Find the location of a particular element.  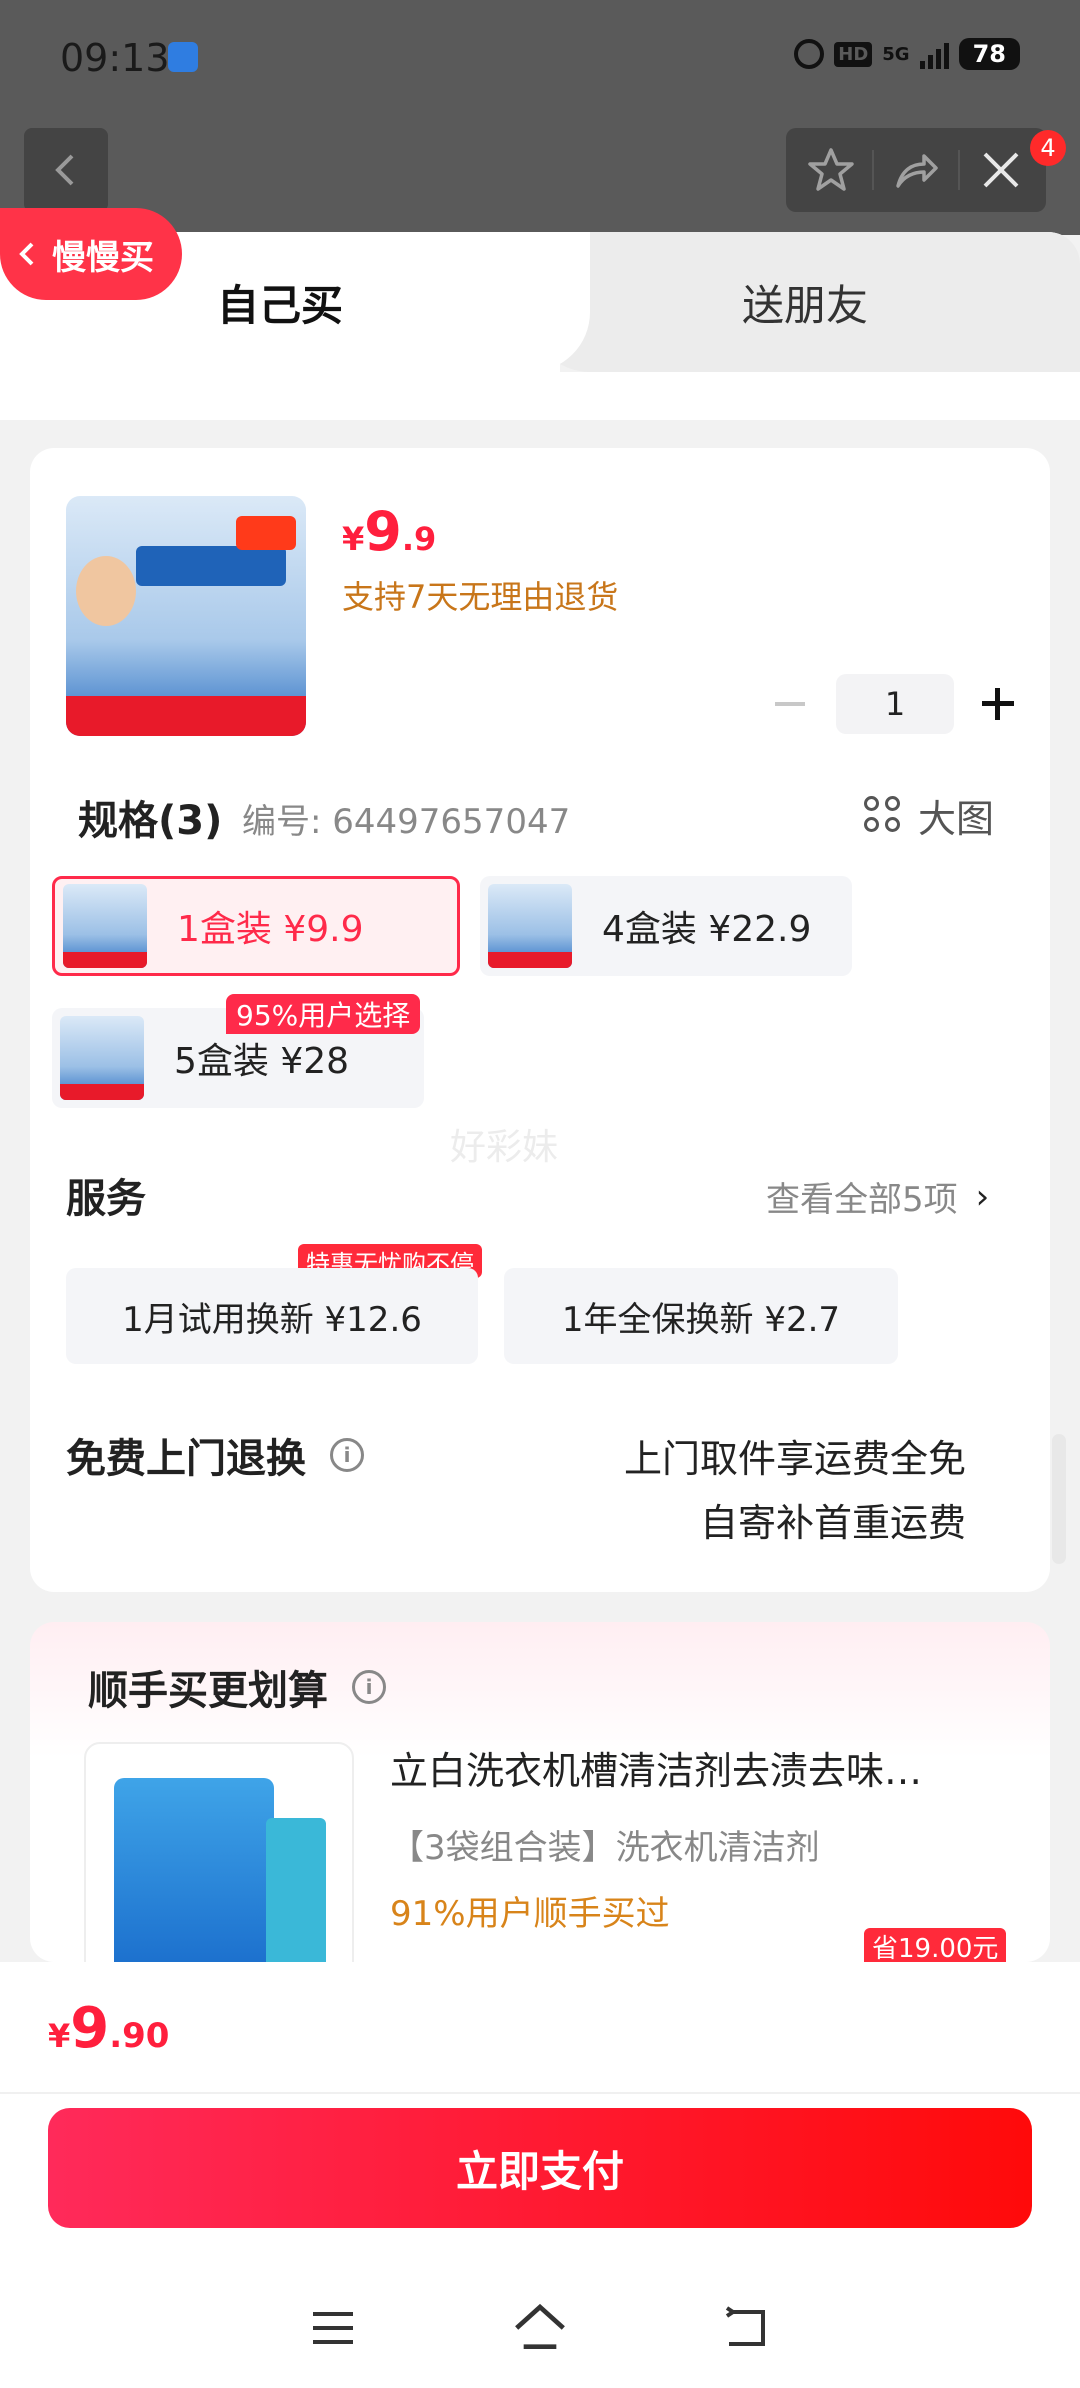

favorite-button is located at coordinates (831, 170).